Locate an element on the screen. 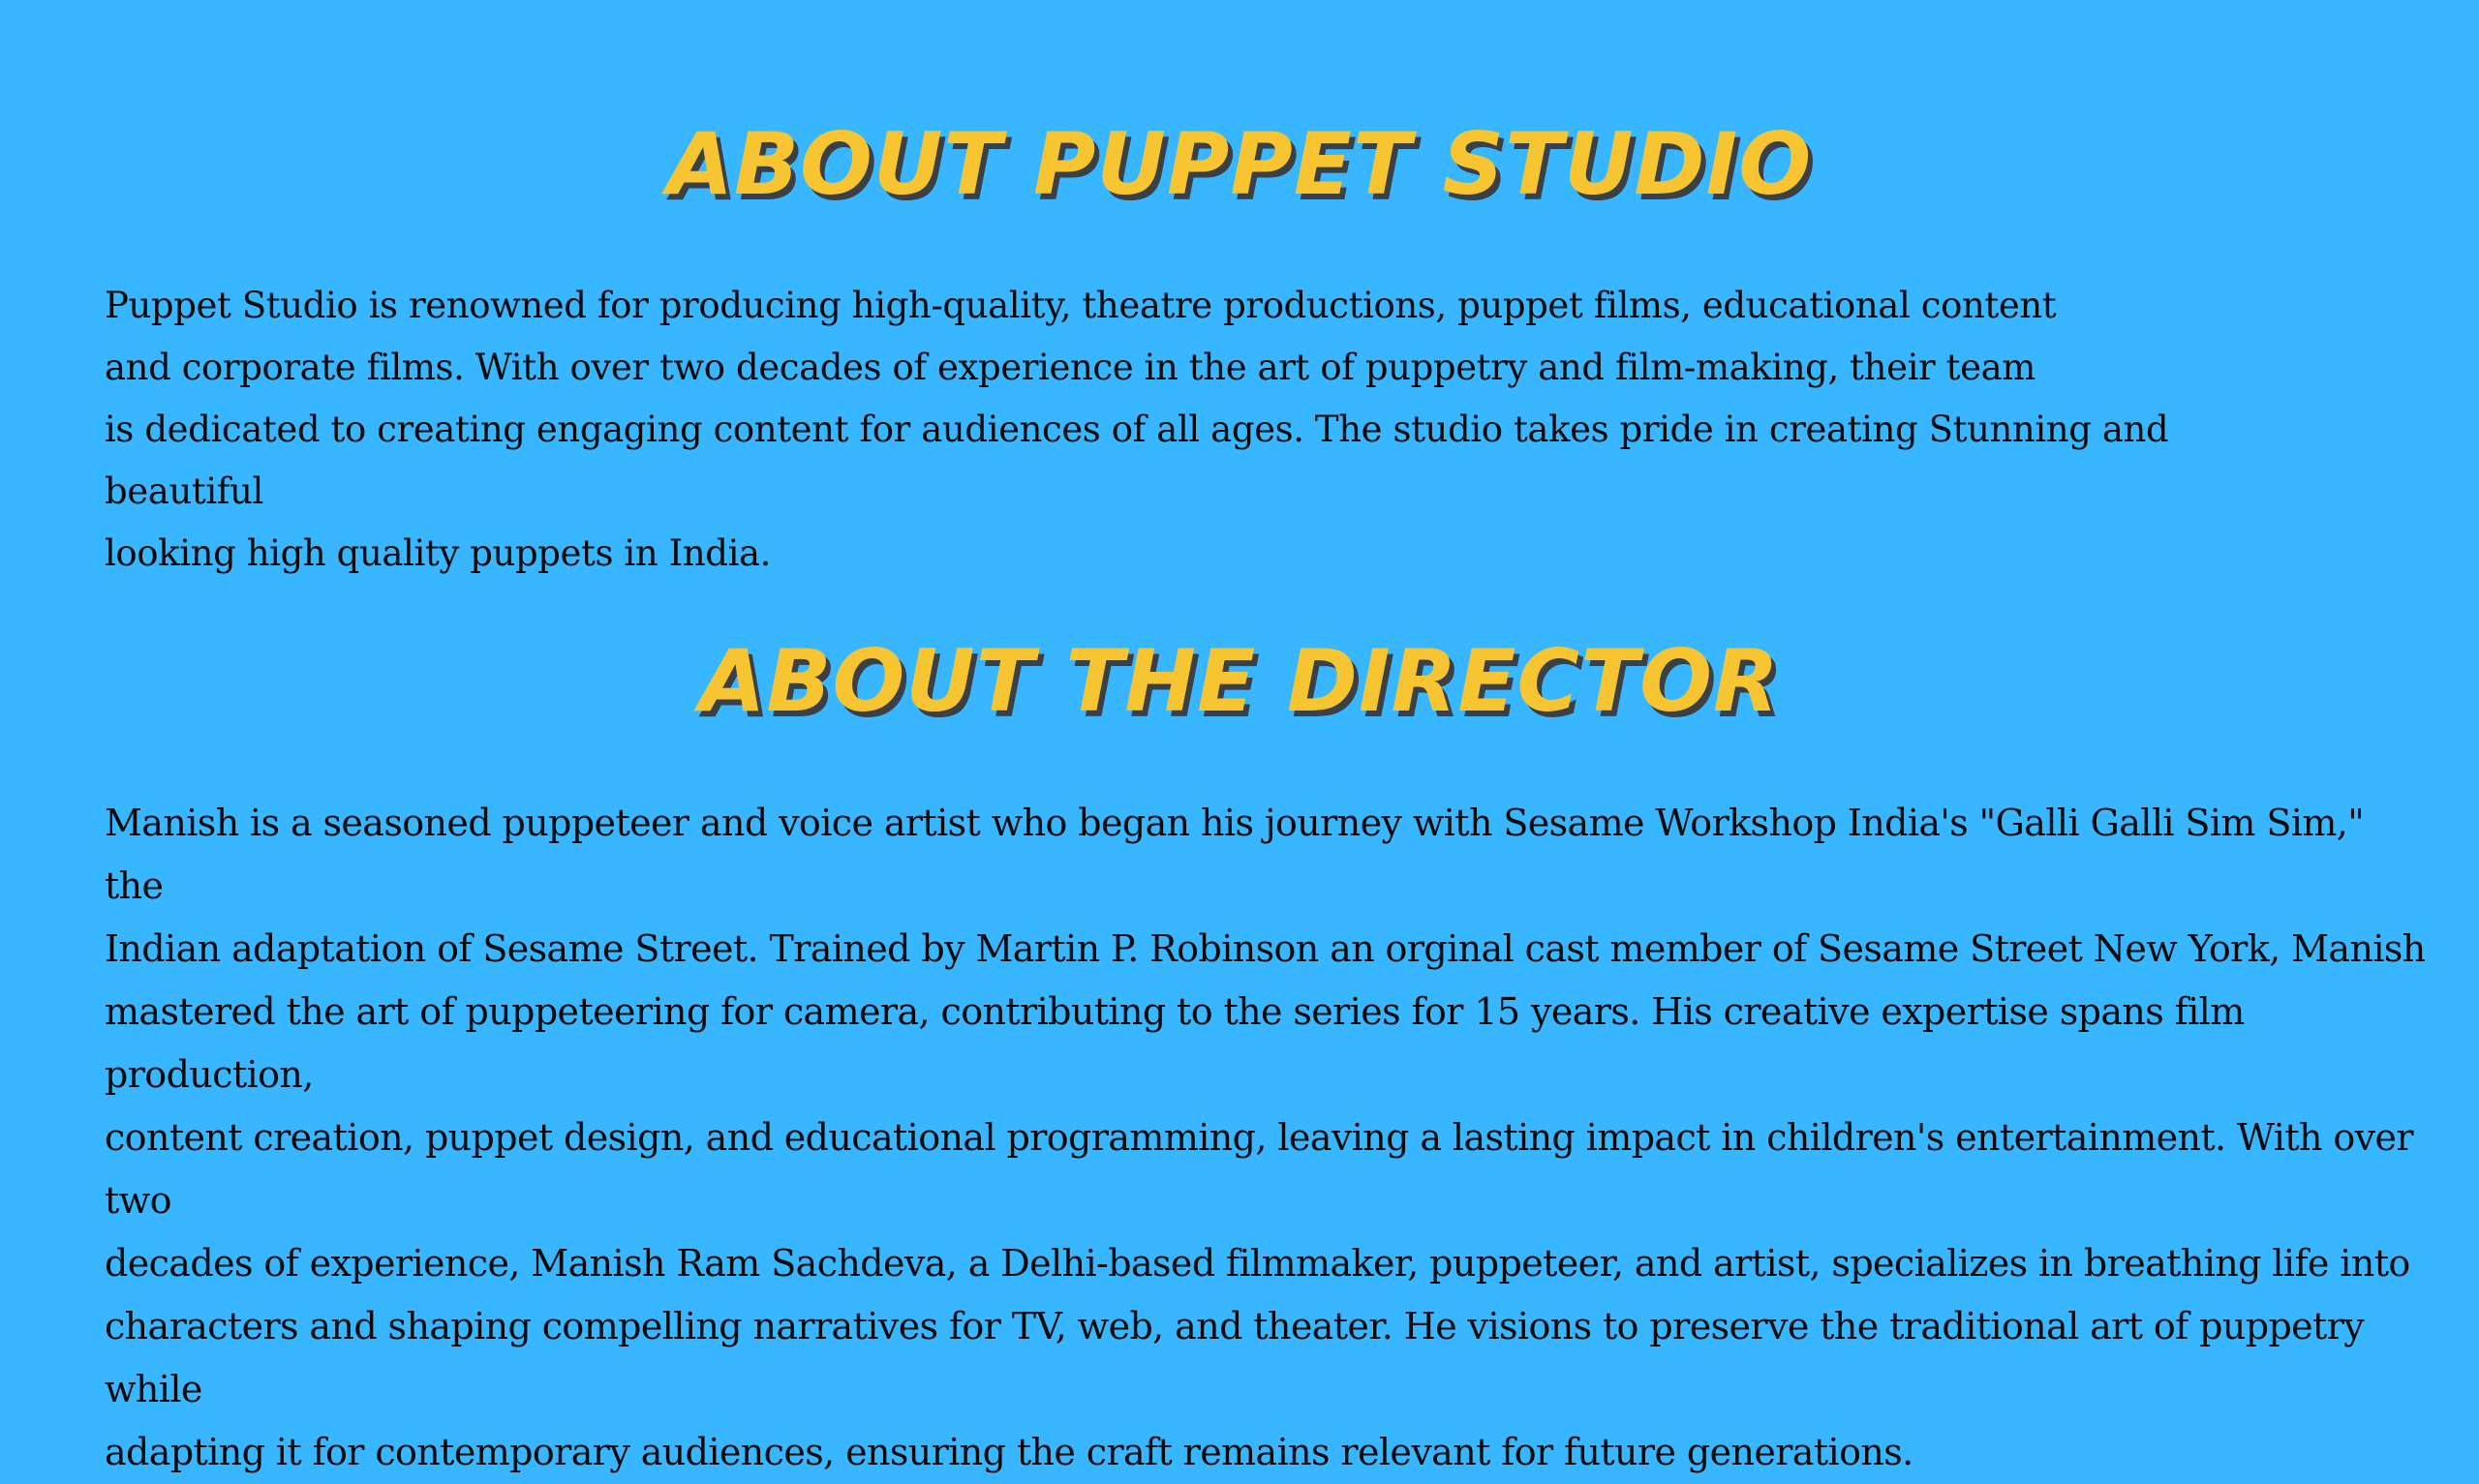 This screenshot has height=1484, width=2479. about-studio-heading: ABOUT PUPPET STUDIO is located at coordinates (1239, 164).